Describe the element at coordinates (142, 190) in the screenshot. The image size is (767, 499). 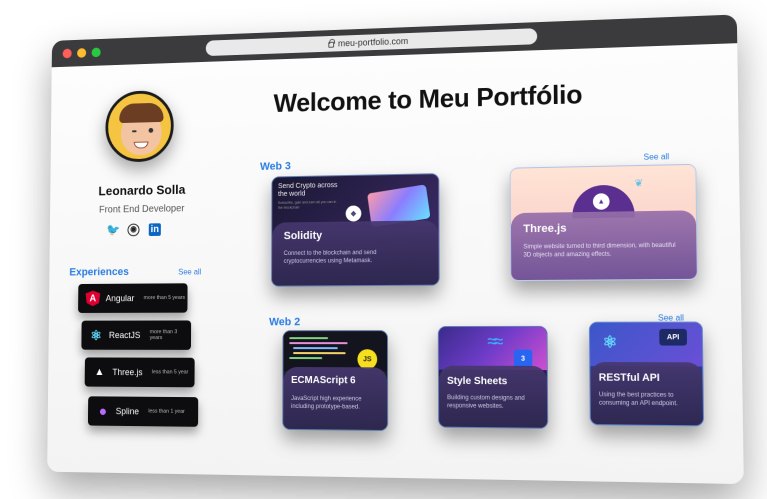
I see `profile-name: Leonardo Solla` at that location.